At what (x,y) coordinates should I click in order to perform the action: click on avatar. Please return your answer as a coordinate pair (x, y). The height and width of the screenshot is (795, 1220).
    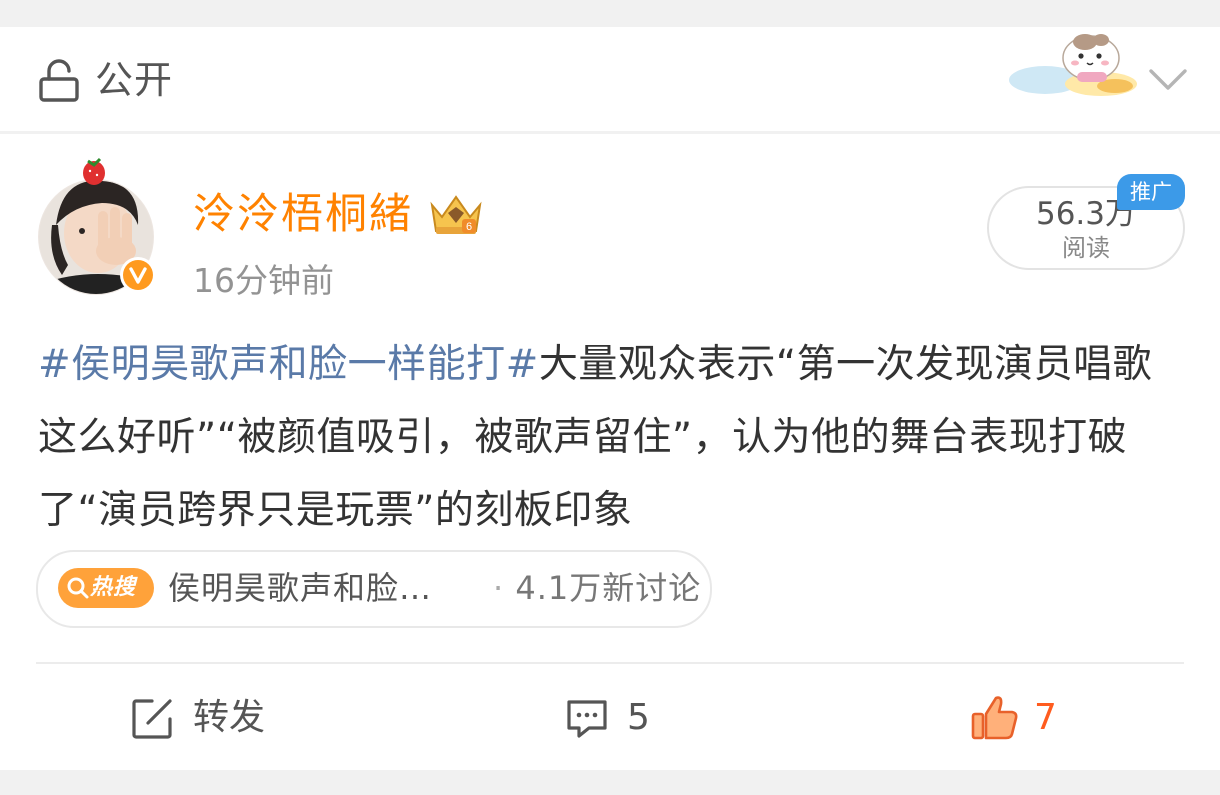
    Looking at the image, I should click on (100, 225).